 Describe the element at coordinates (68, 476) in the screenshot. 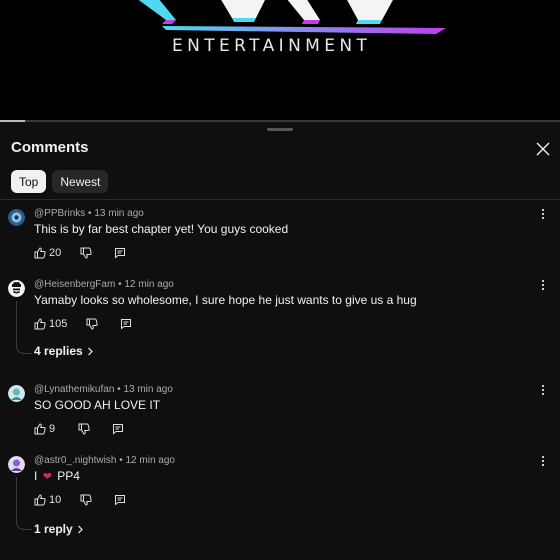

I see `comment-text-end: PP4` at that location.